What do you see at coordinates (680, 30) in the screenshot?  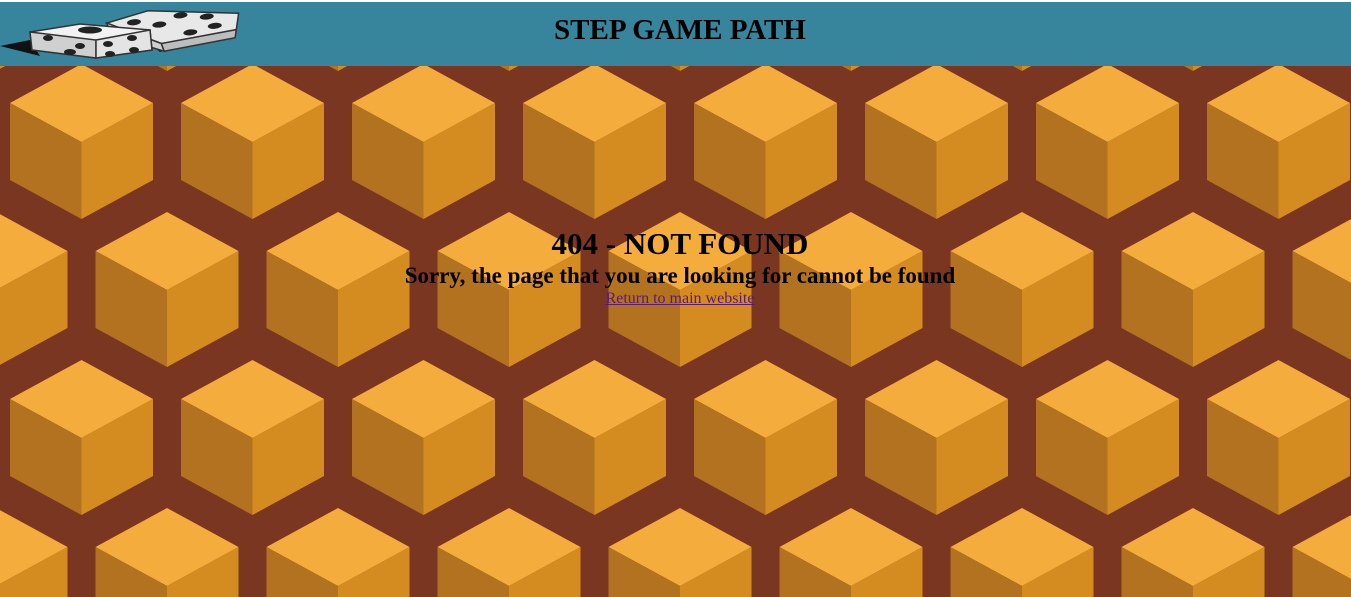 I see `site-title: STEP GAME PATH` at bounding box center [680, 30].